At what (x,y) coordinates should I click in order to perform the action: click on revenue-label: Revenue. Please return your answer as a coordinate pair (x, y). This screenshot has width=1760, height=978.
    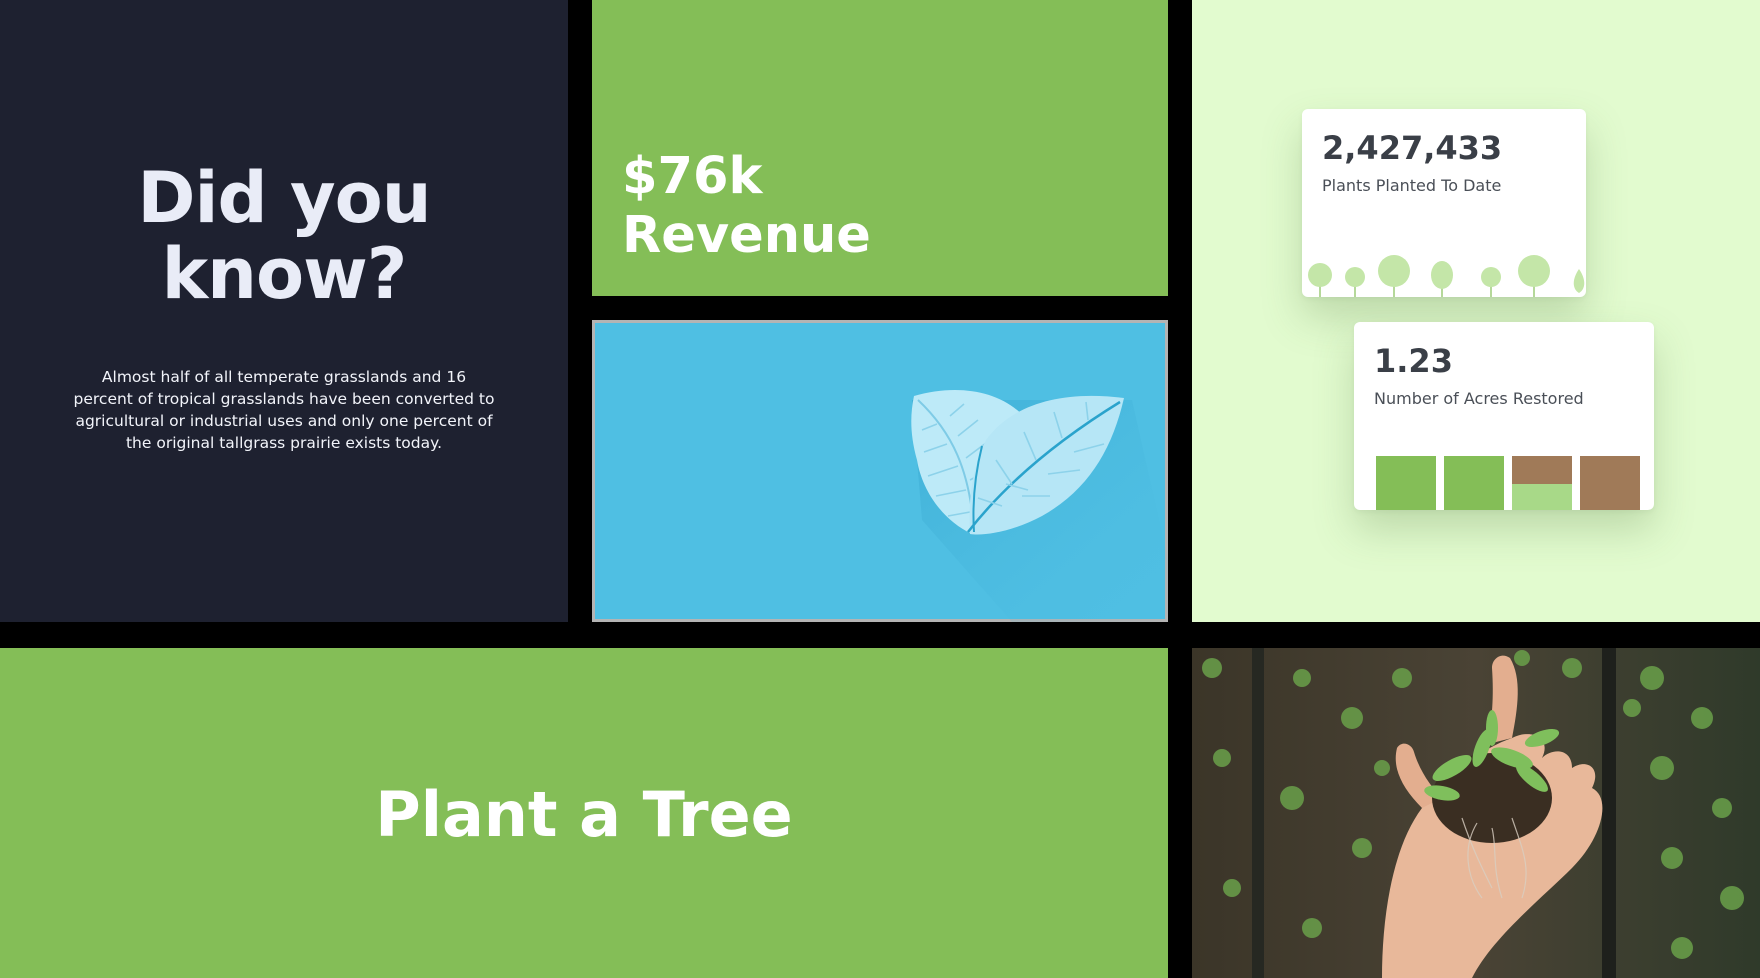
    Looking at the image, I should click on (746, 235).